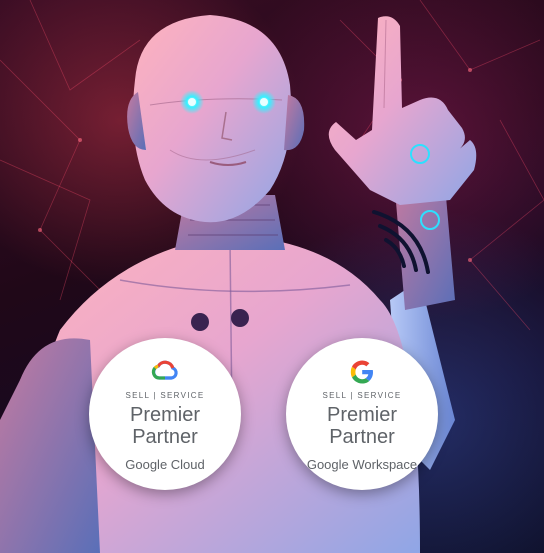 The image size is (544, 553). What do you see at coordinates (362, 464) in the screenshot?
I see `badge-product: Google Workspace` at bounding box center [362, 464].